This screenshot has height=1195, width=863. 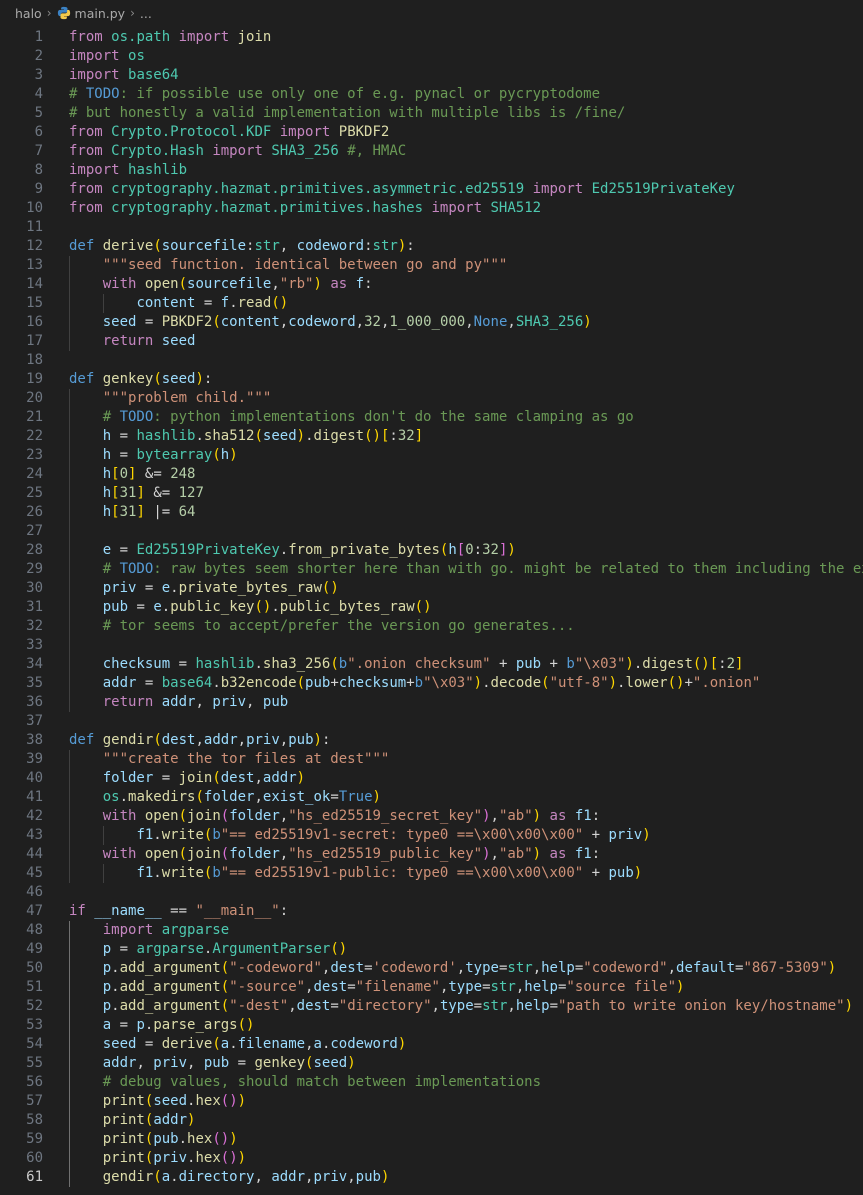 I want to click on code-line: 19 def genkey(seed):, so click(x=431, y=379).